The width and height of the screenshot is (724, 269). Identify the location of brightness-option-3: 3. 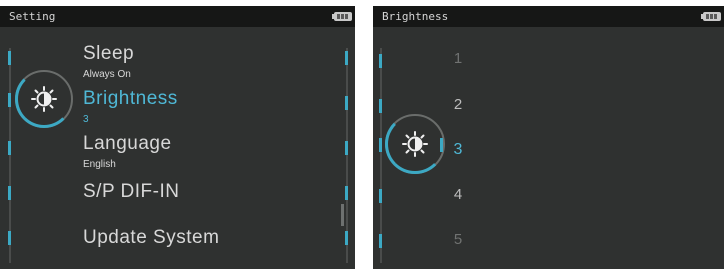
(458, 150).